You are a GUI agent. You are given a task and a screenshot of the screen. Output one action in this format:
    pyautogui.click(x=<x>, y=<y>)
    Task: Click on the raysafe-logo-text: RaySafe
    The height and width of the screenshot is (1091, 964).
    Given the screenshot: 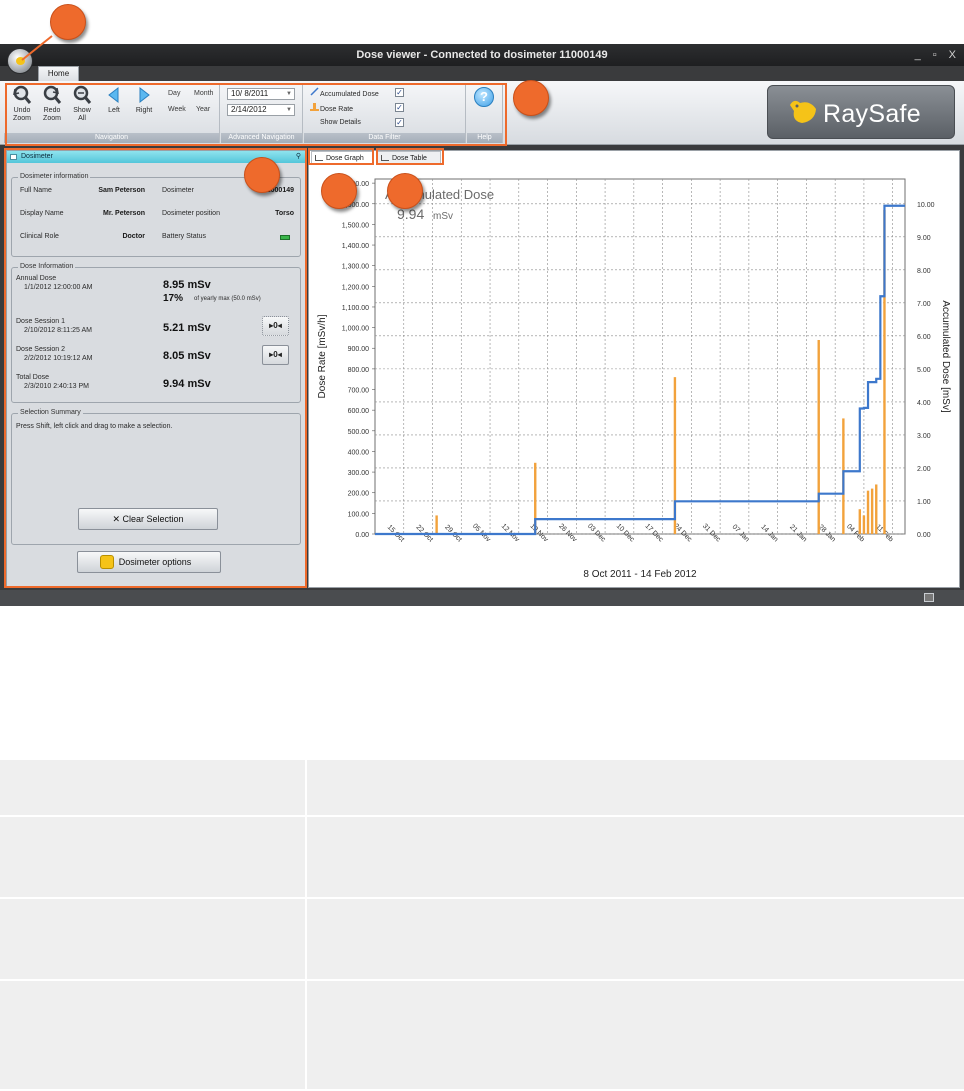 What is the action you would take?
    pyautogui.click(x=872, y=114)
    